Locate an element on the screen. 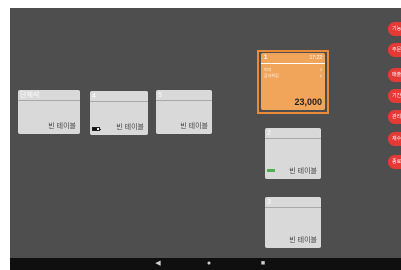  status-indicator-icon is located at coordinates (271, 170).